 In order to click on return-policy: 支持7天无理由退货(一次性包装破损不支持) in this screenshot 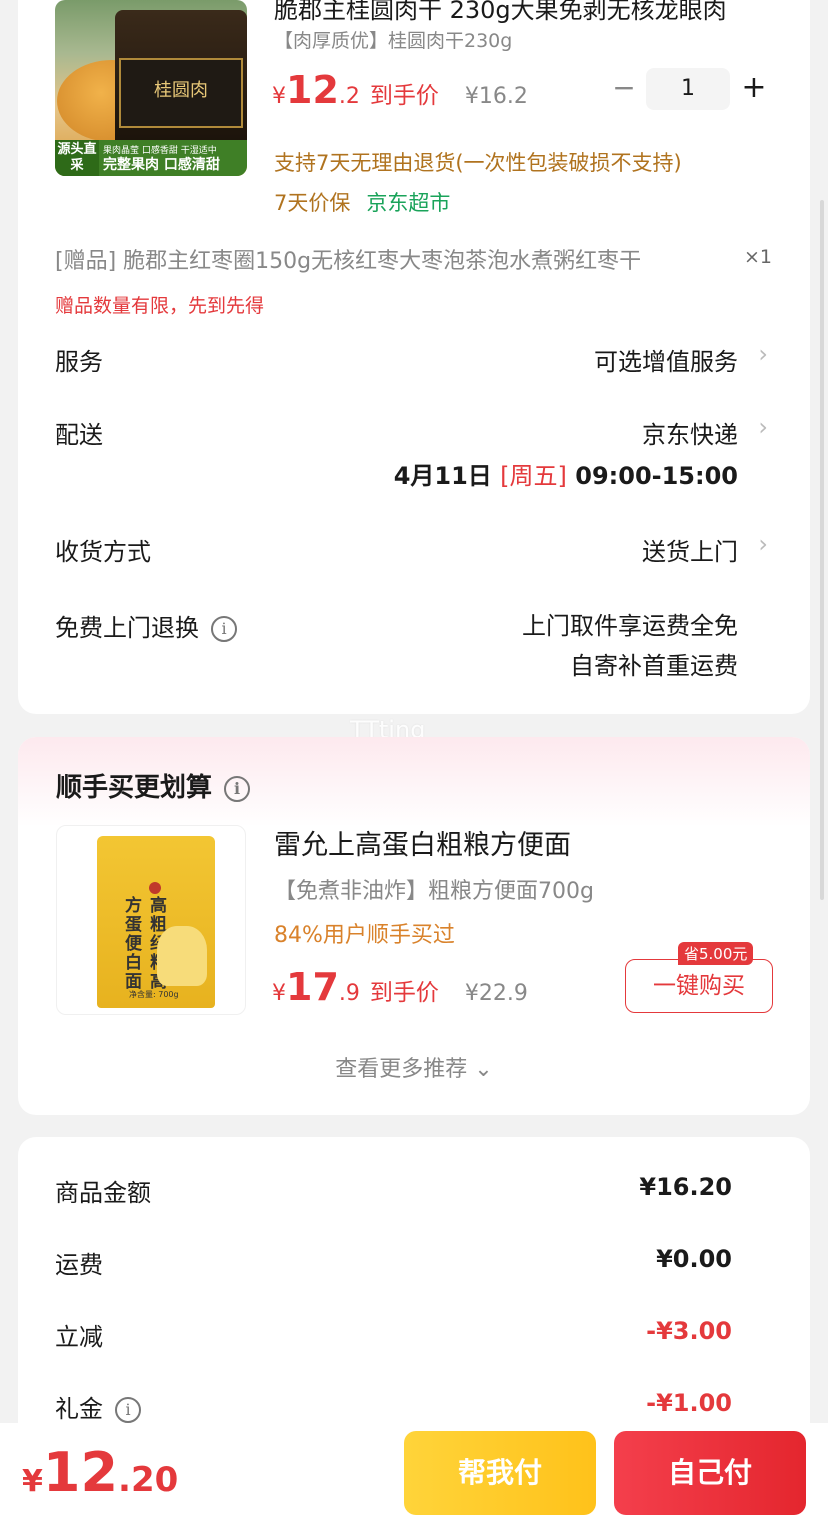, I will do `click(478, 163)`.